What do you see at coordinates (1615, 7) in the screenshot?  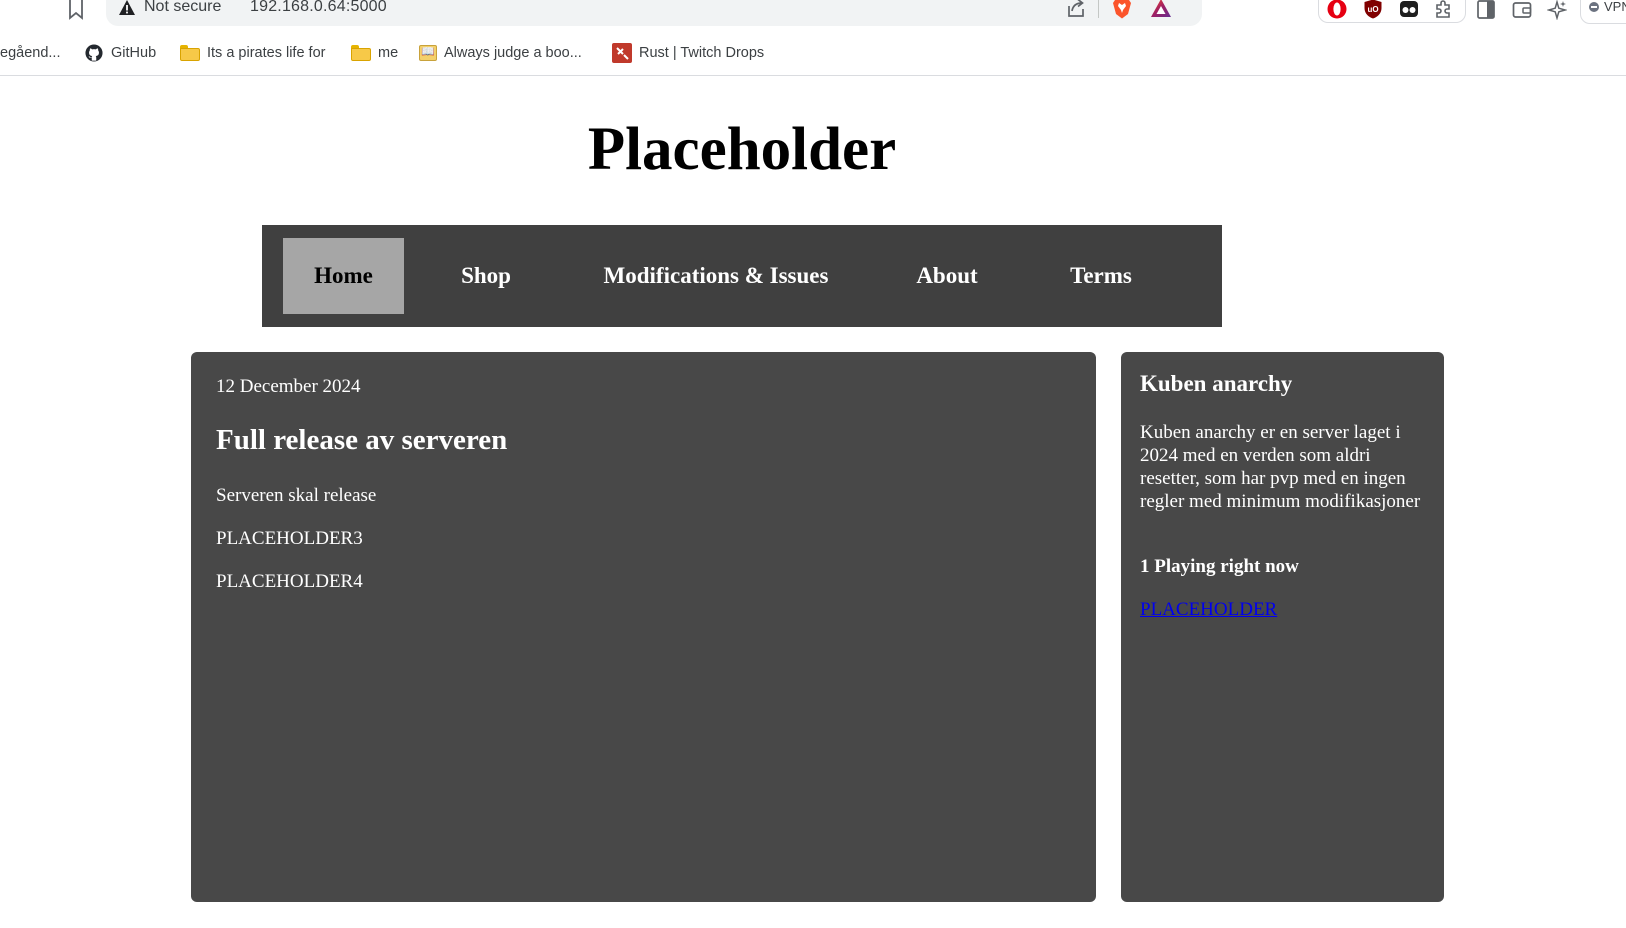 I see `vpn-label: VPN` at bounding box center [1615, 7].